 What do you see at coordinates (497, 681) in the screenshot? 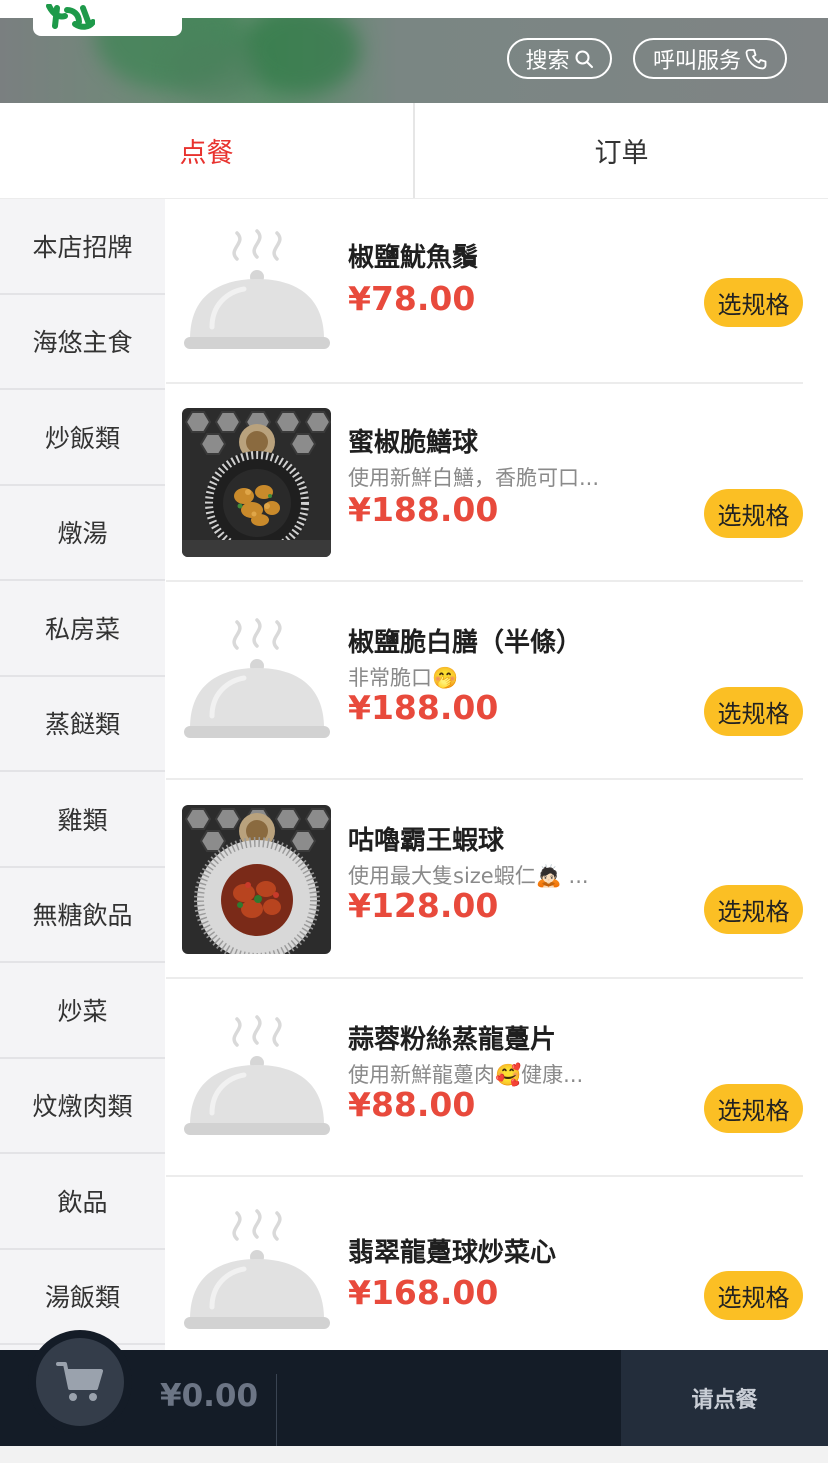
I see `dish-card: 椒鹽脆白膳（半條） 非常脆口🤭 ¥188.00 选规格` at bounding box center [497, 681].